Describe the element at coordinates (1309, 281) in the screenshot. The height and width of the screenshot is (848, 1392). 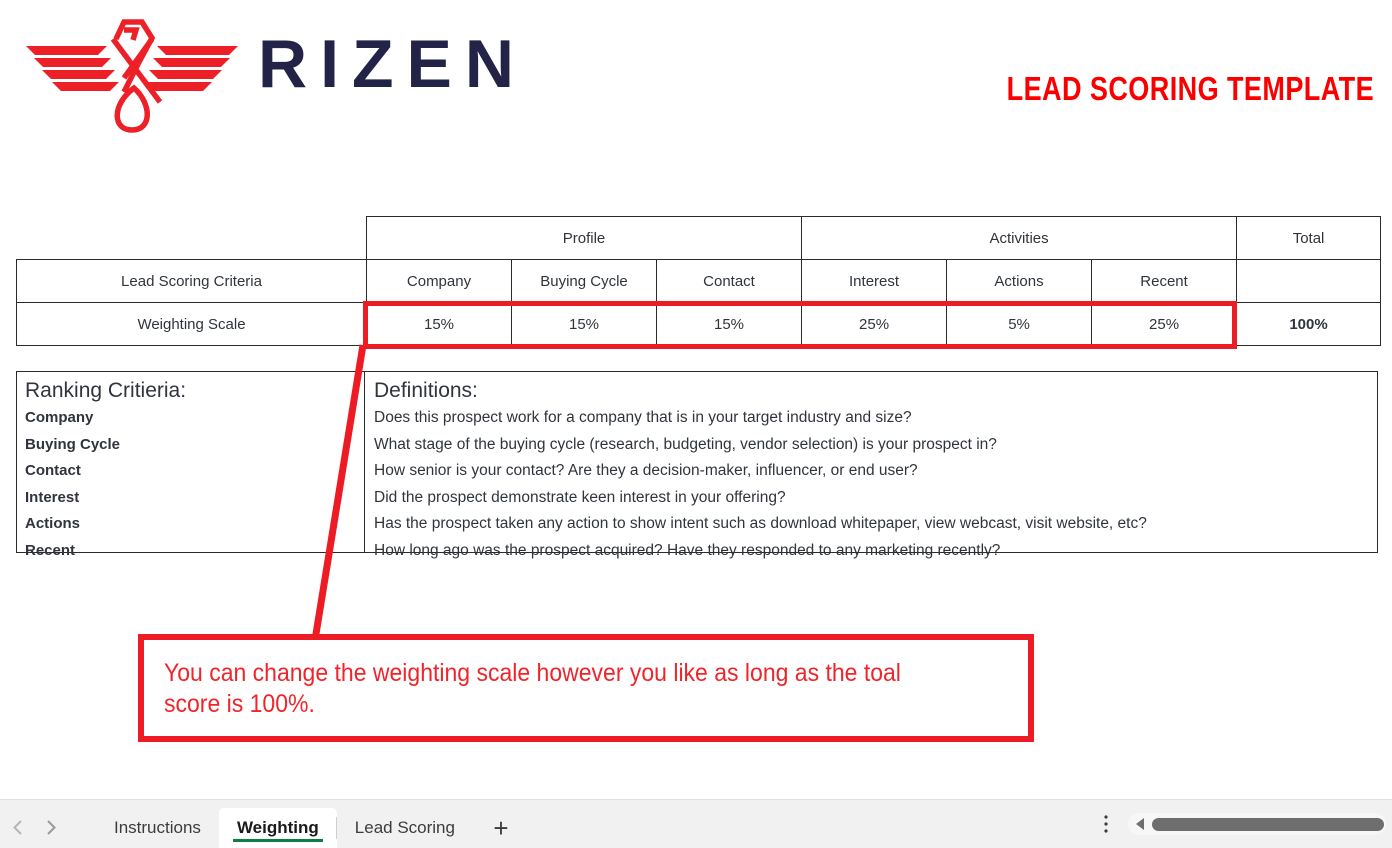
I see `criteria-total-empty-cell` at that location.